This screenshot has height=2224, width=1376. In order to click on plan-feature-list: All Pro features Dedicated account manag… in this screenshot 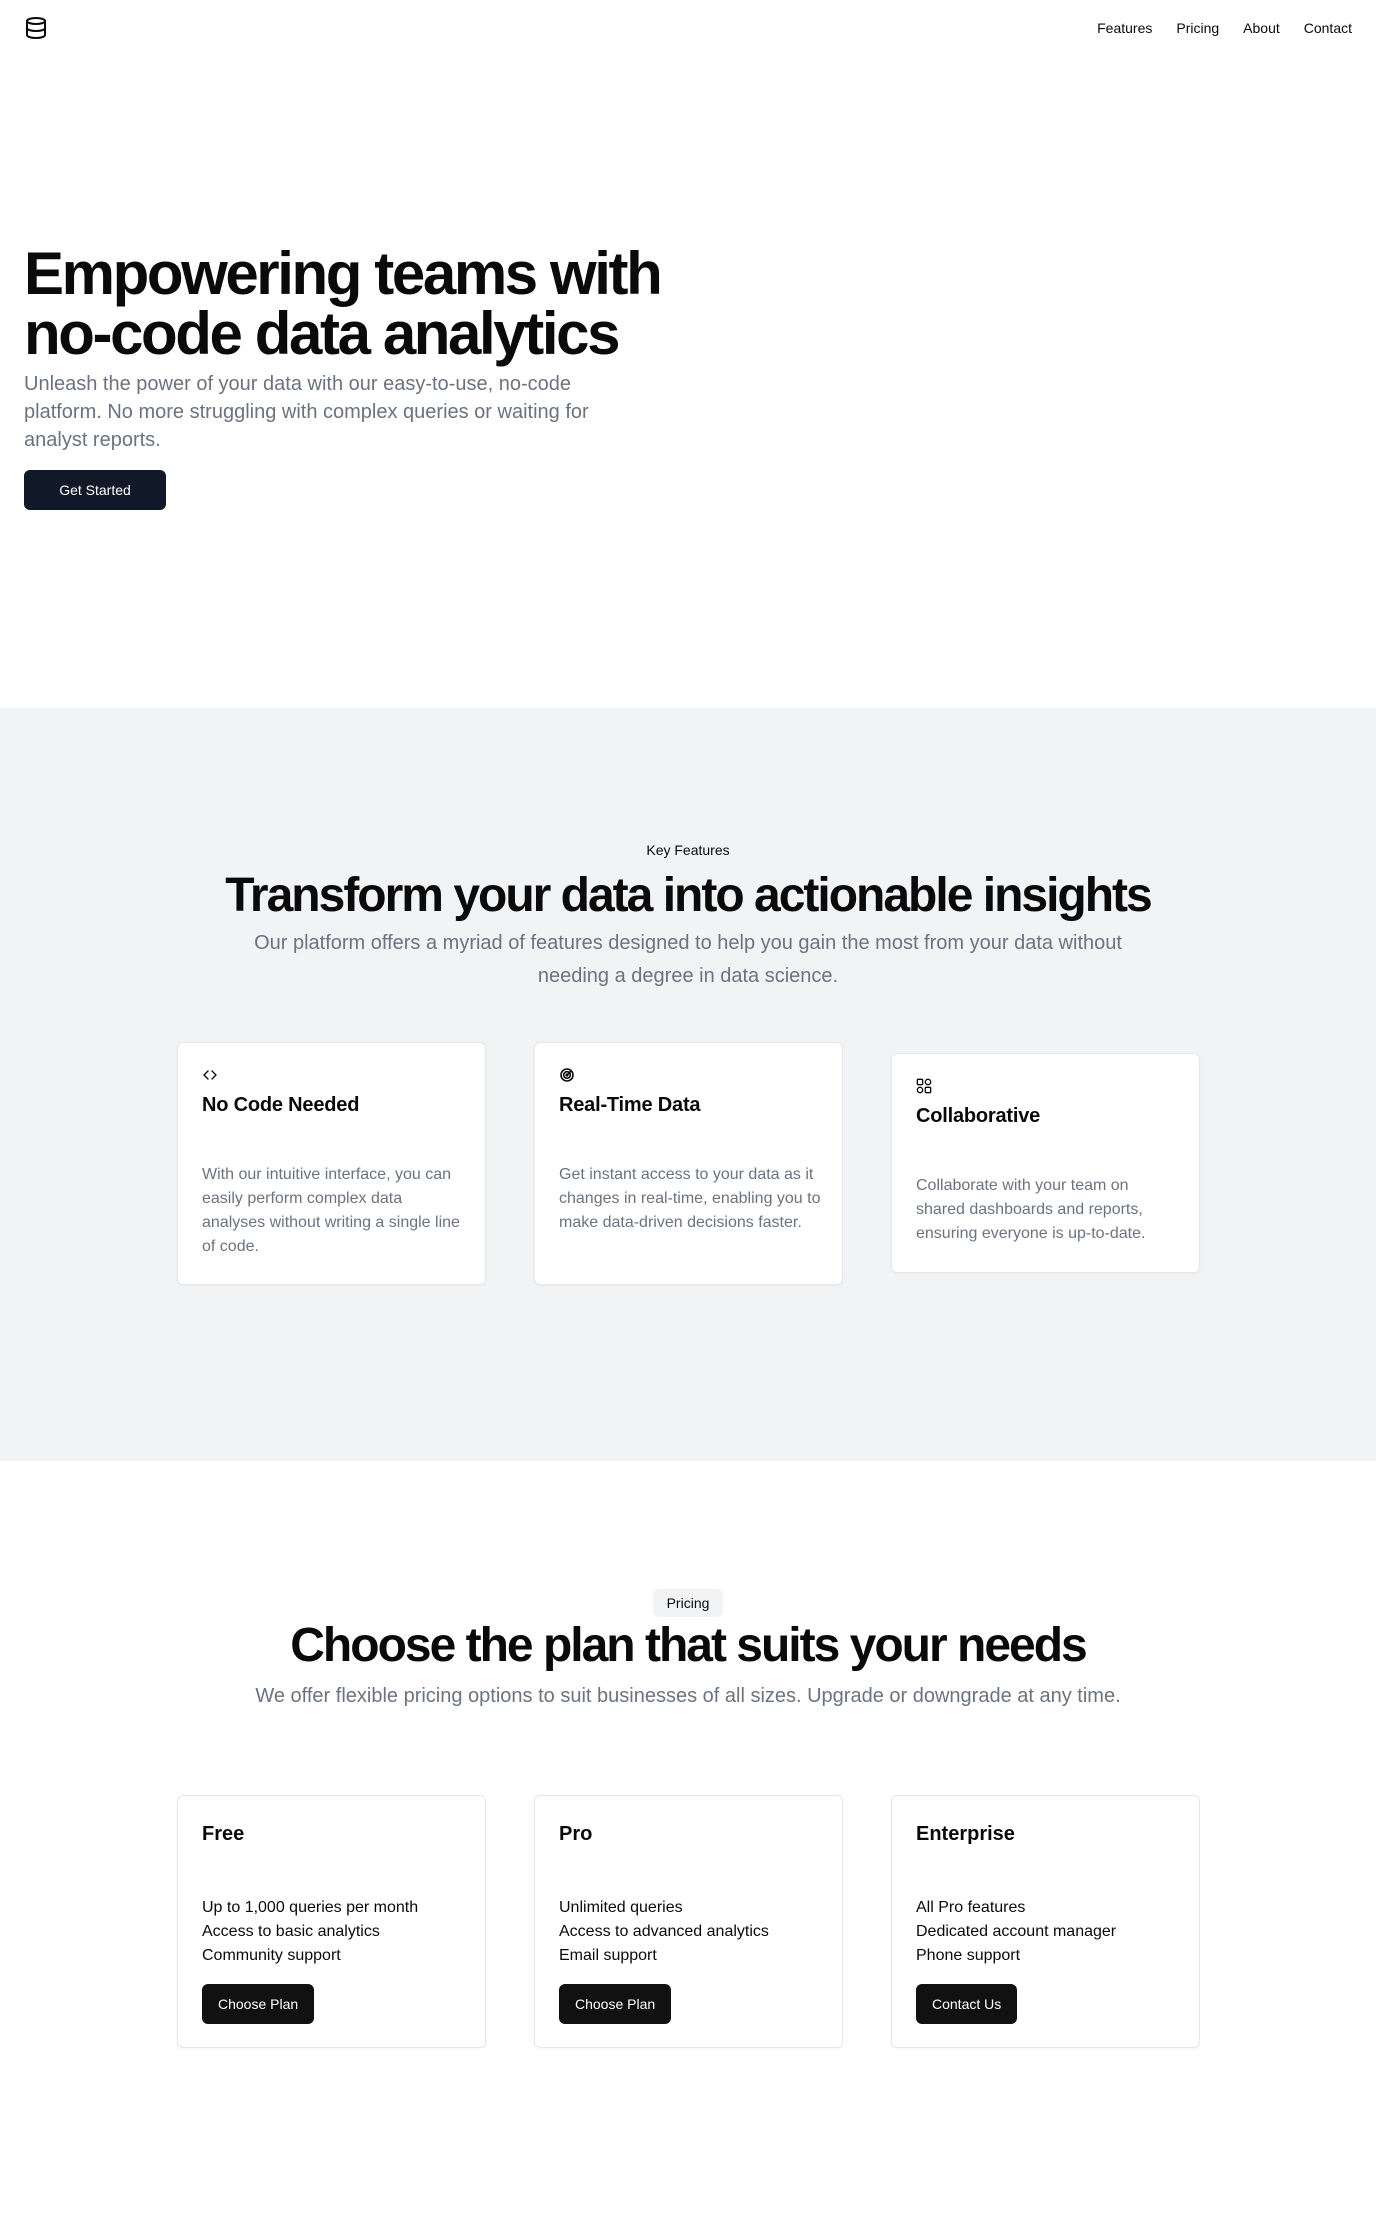, I will do `click(1016, 1932)`.